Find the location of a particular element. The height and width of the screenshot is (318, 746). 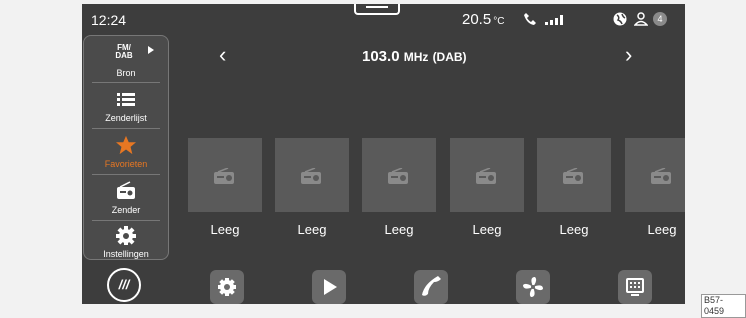

climate-button is located at coordinates (533, 287).